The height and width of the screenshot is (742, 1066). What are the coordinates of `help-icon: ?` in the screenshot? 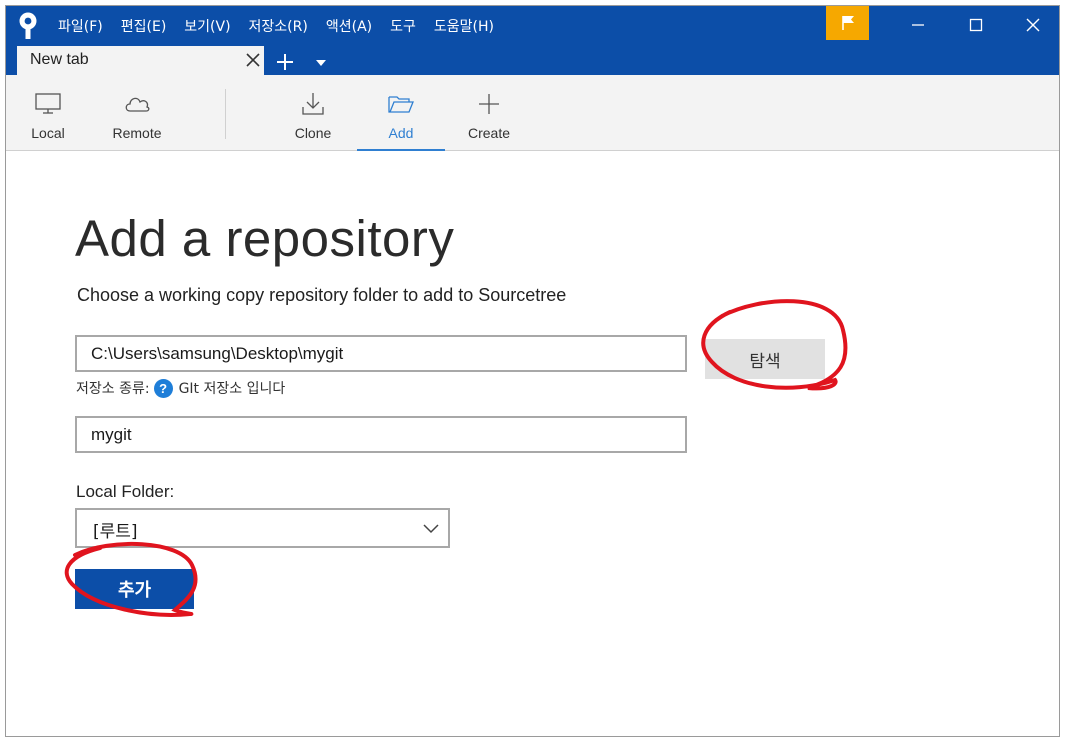 It's located at (163, 388).